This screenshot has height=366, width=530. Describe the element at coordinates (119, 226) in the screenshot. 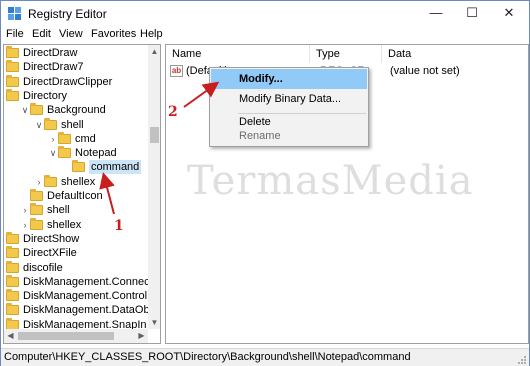

I see `annotation-label-1: 1` at that location.